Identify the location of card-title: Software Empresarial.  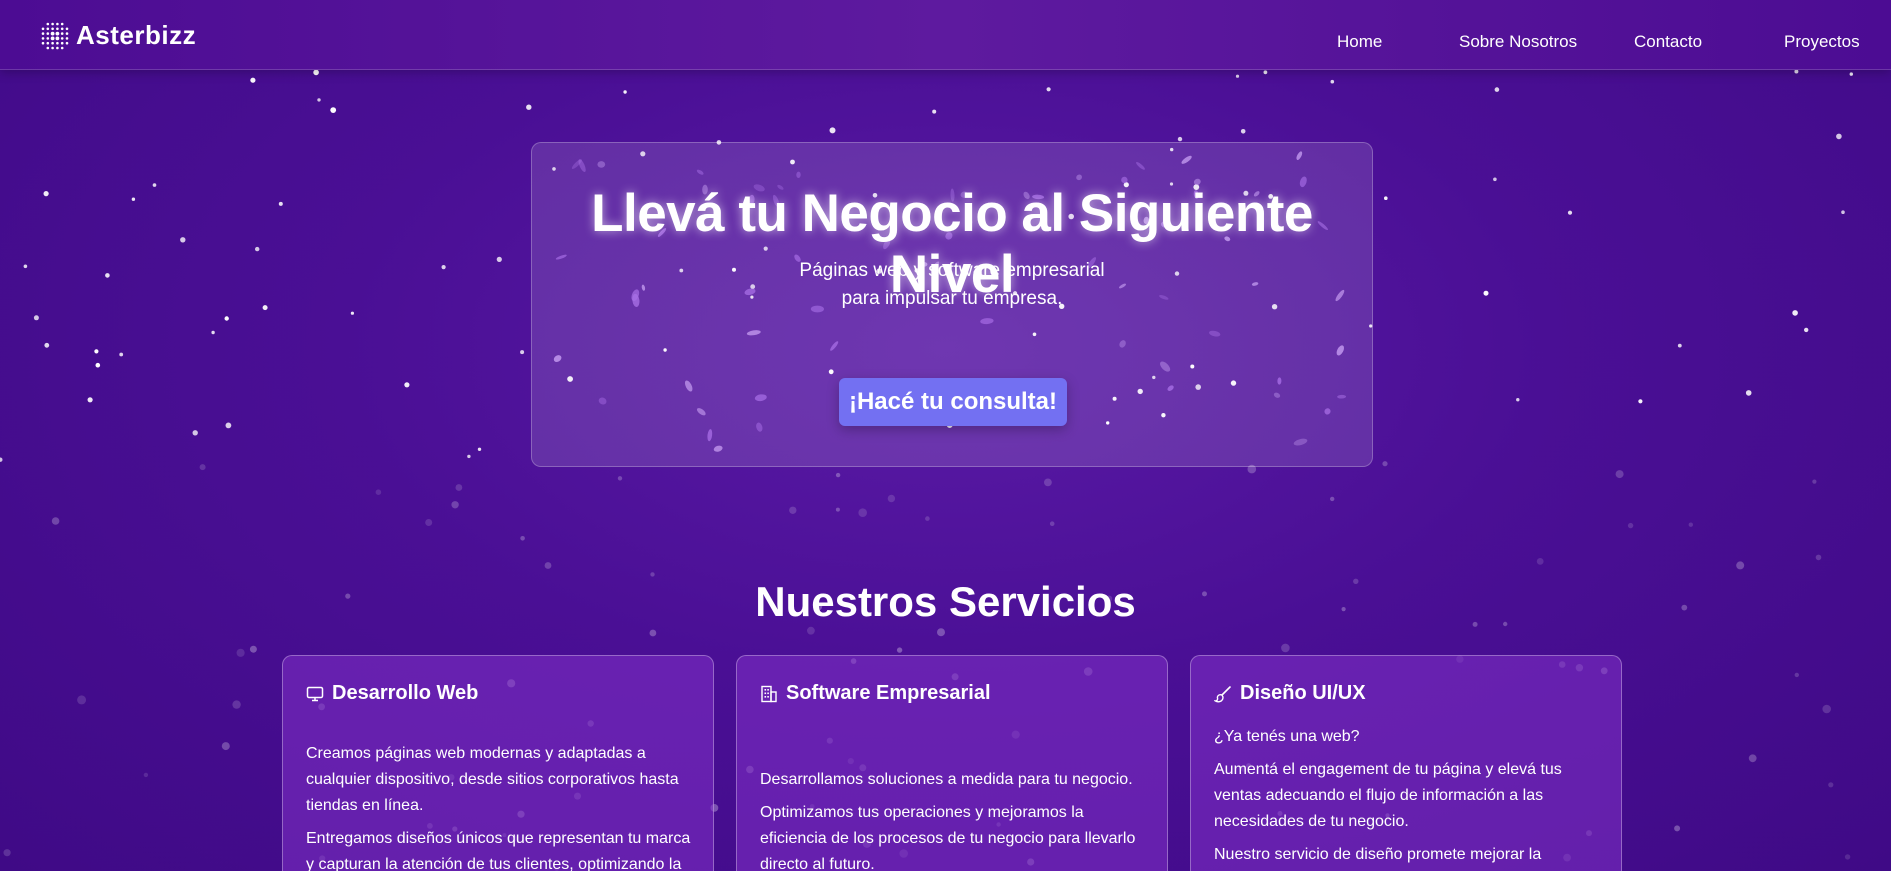
(888, 693).